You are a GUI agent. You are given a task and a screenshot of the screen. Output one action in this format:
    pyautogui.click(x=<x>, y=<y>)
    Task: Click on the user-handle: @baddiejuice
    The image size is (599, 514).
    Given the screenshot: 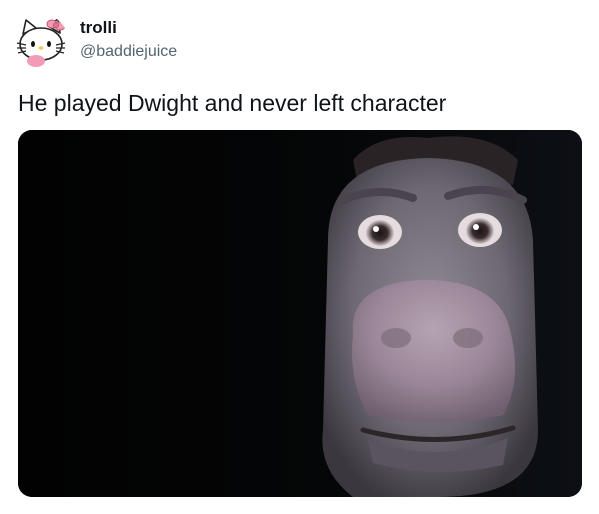 What is the action you would take?
    pyautogui.click(x=128, y=52)
    